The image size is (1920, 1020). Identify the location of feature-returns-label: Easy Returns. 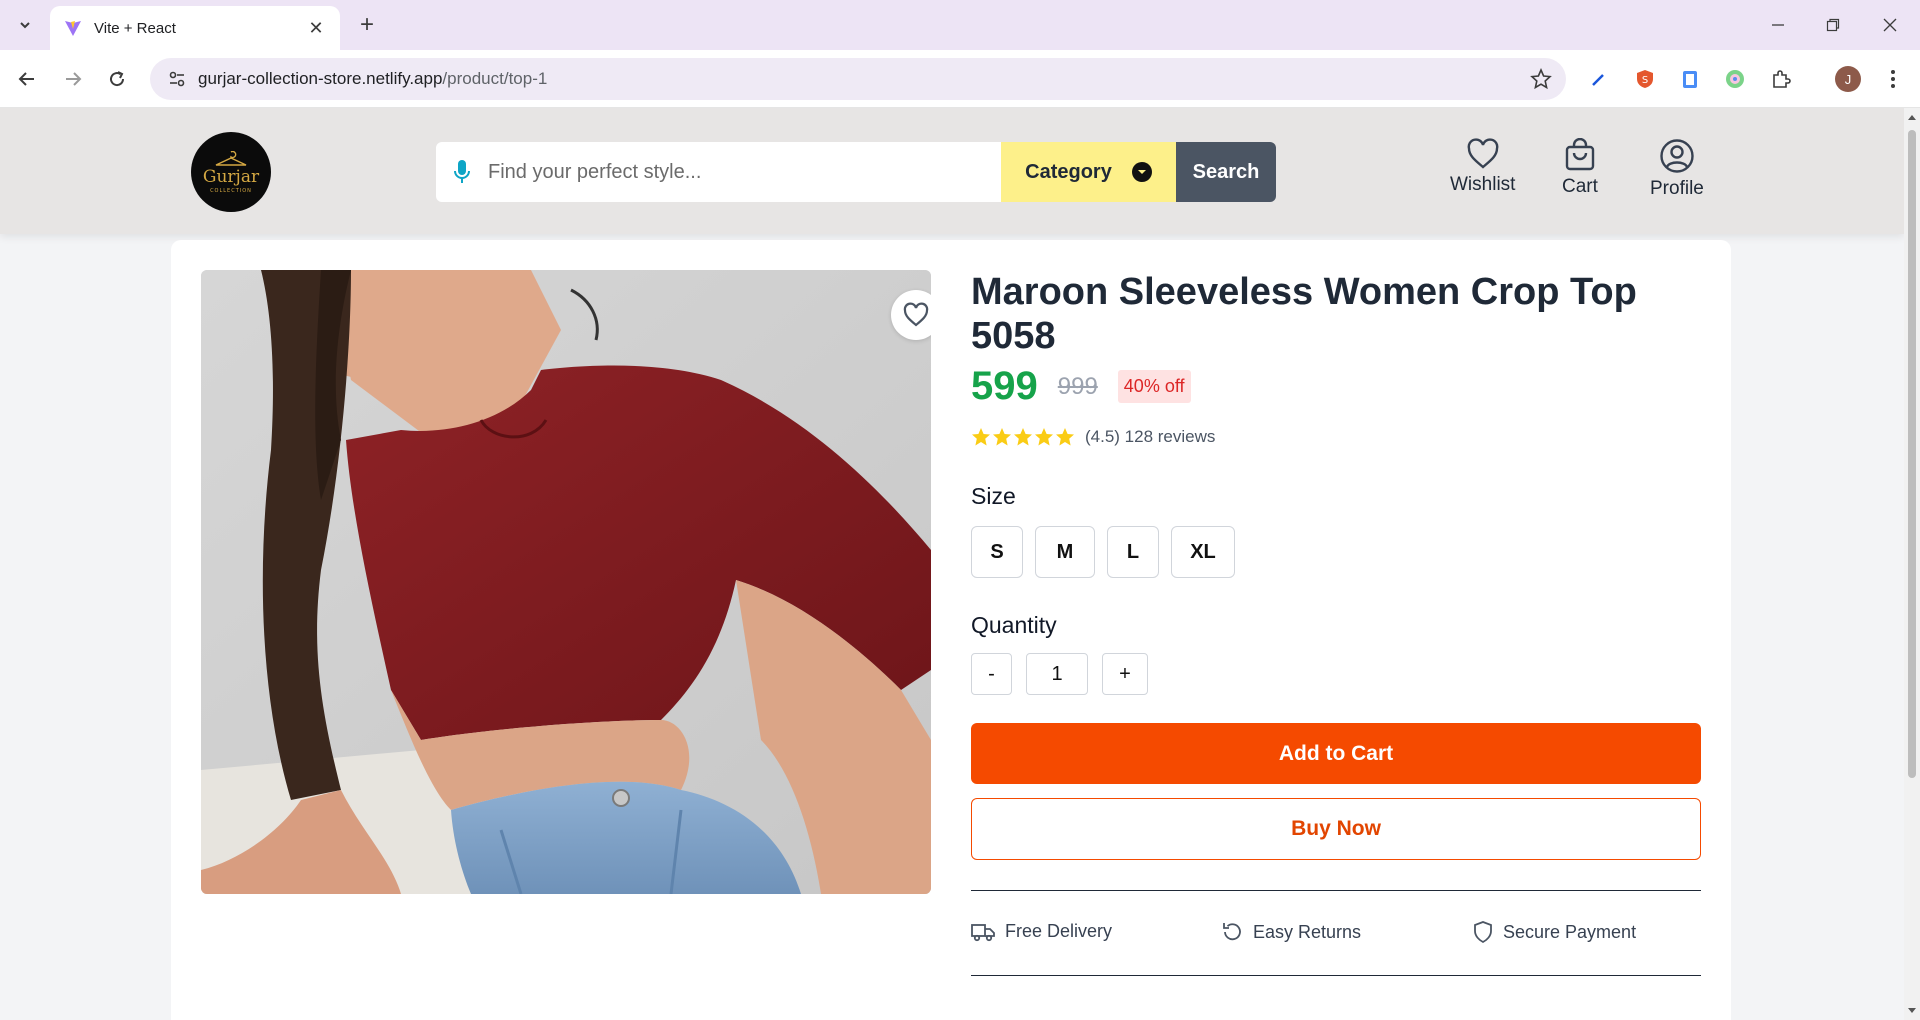
(1307, 931).